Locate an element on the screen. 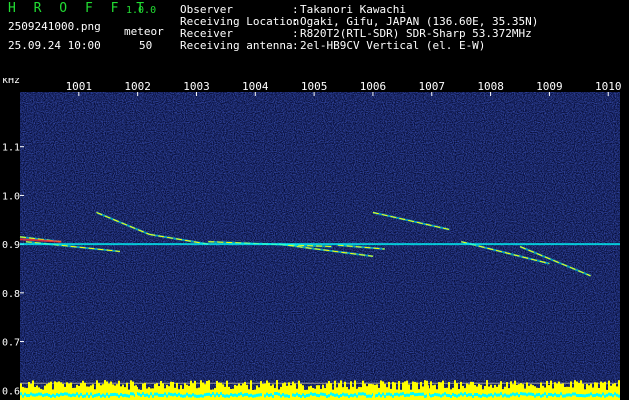 The image size is (629, 400). y-tick-label: 1.0 is located at coordinates (11, 196).